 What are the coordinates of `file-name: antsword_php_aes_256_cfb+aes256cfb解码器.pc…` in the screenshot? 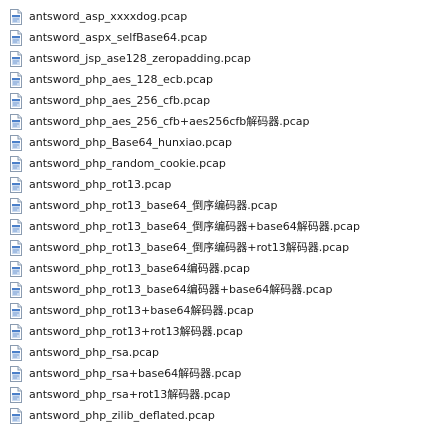 It's located at (169, 121).